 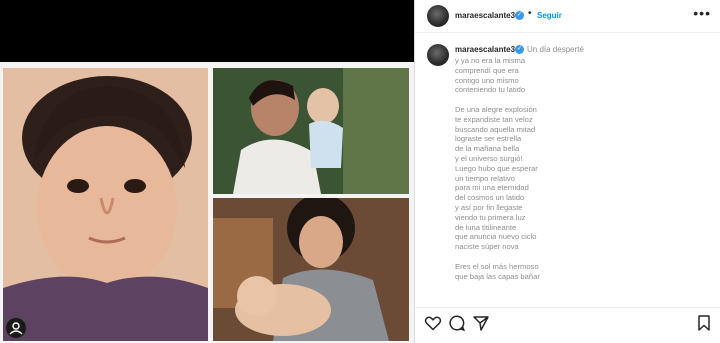 What do you see at coordinates (490, 90) in the screenshot?
I see `caption-line: conteniendo tu latido` at bounding box center [490, 90].